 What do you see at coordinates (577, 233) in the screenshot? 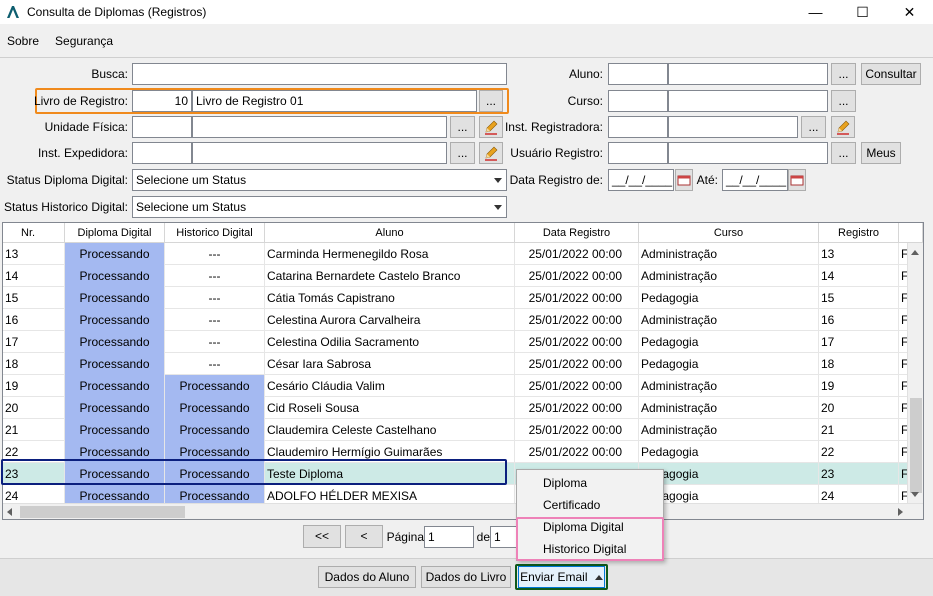
I see `column-header: Data Registro` at bounding box center [577, 233].